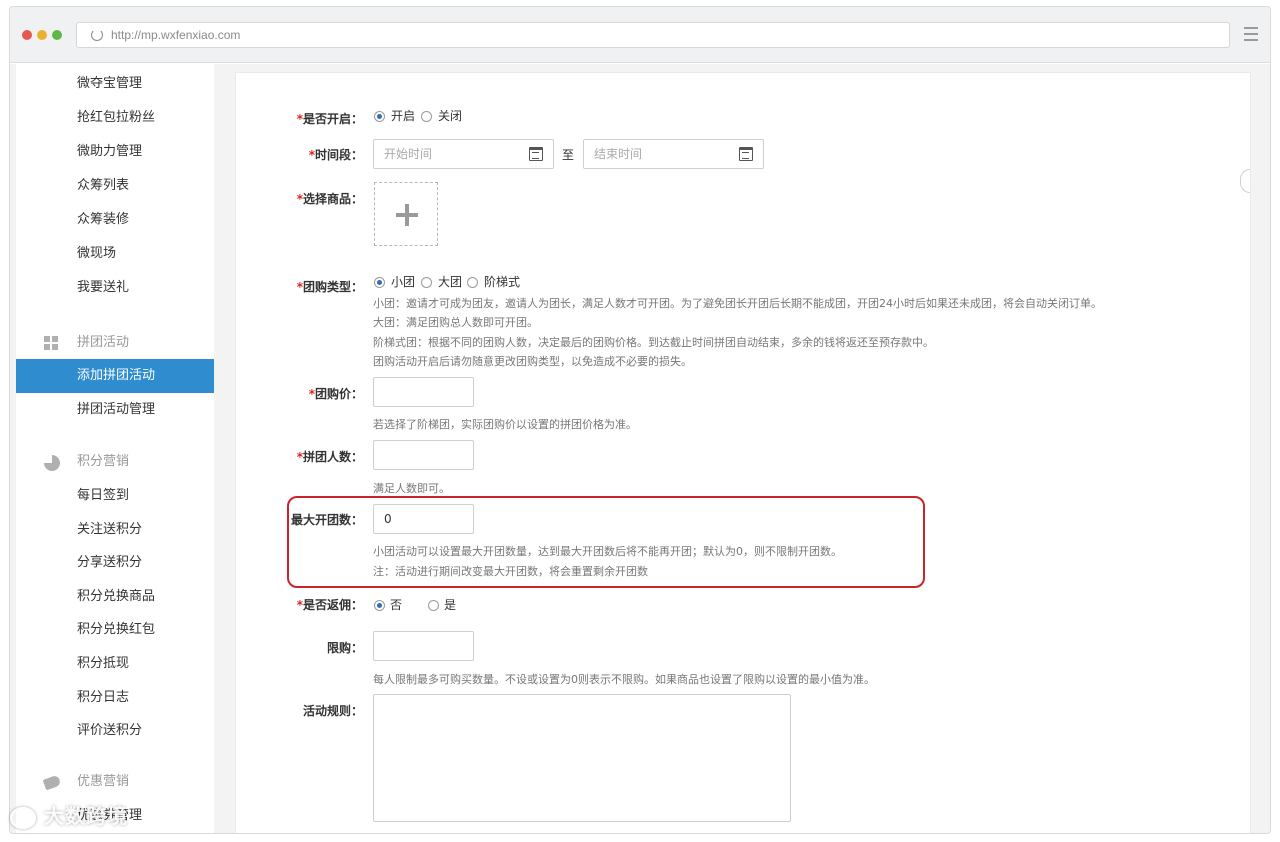  What do you see at coordinates (115, 376) in the screenshot?
I see `sidebar-item-add-pintuan: 添加拼团活动` at bounding box center [115, 376].